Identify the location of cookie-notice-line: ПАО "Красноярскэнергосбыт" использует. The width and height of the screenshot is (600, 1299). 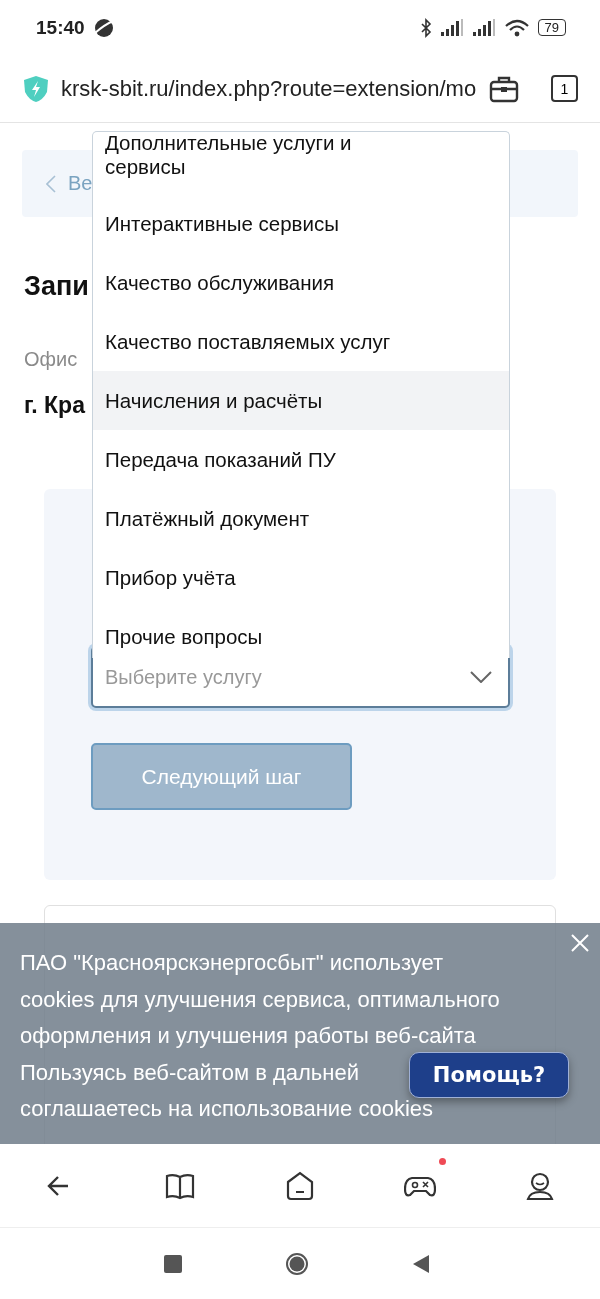
(232, 963).